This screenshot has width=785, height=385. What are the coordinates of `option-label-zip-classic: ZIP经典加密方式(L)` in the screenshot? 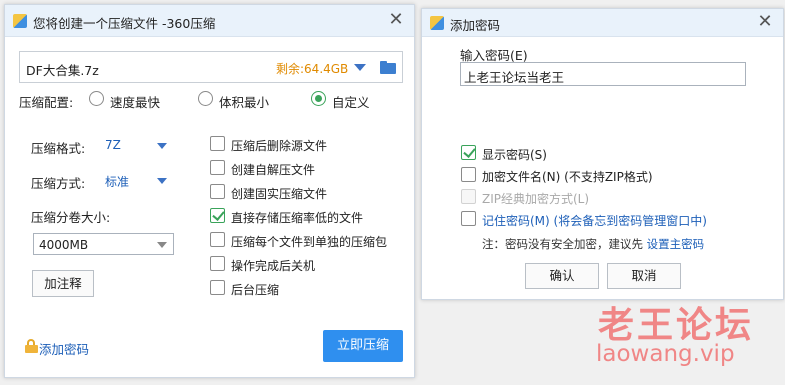 It's located at (536, 199).